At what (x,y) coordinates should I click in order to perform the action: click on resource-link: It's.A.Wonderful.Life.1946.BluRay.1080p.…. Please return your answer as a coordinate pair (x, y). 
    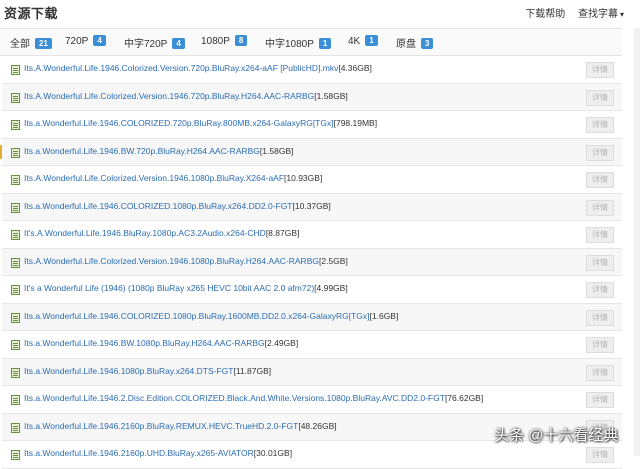
    Looking at the image, I should click on (161, 233).